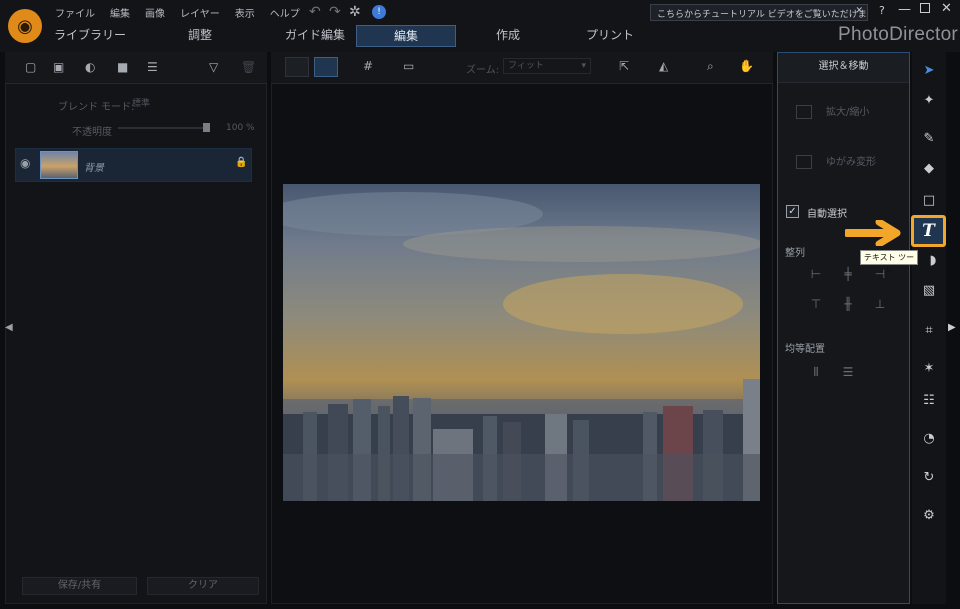 The width and height of the screenshot is (960, 609). What do you see at coordinates (848, 304) in the screenshot?
I see `align-middle-icon: ╫` at bounding box center [848, 304].